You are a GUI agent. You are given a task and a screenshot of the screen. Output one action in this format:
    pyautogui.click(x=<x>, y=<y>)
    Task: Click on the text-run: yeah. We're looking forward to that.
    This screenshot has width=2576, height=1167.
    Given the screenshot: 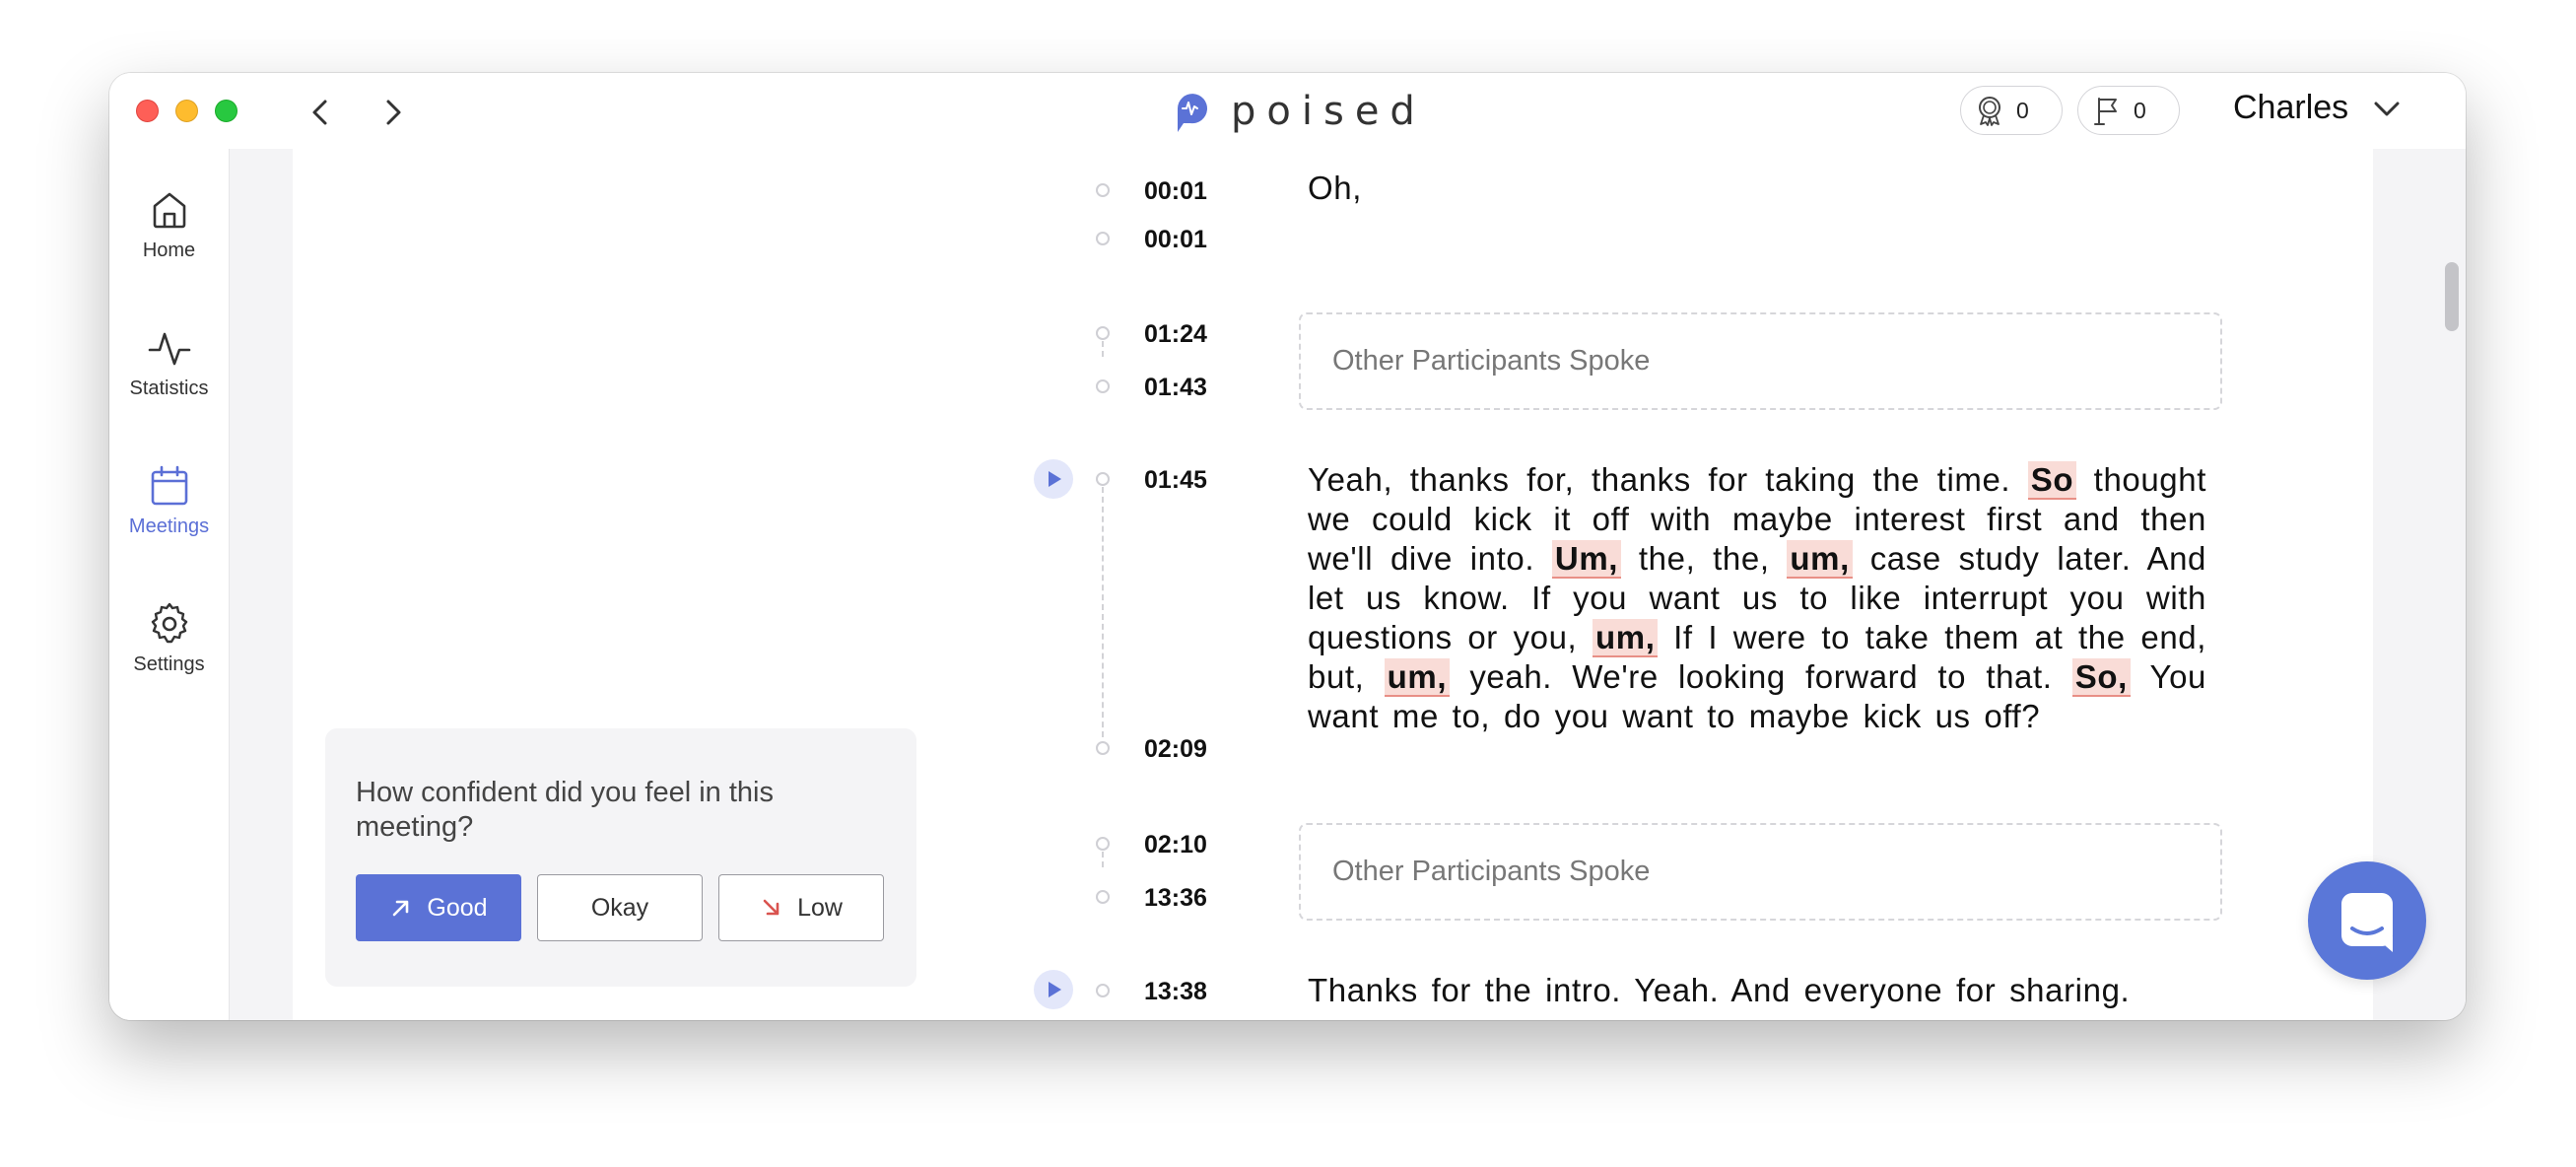 What is the action you would take?
    pyautogui.click(x=1761, y=677)
    